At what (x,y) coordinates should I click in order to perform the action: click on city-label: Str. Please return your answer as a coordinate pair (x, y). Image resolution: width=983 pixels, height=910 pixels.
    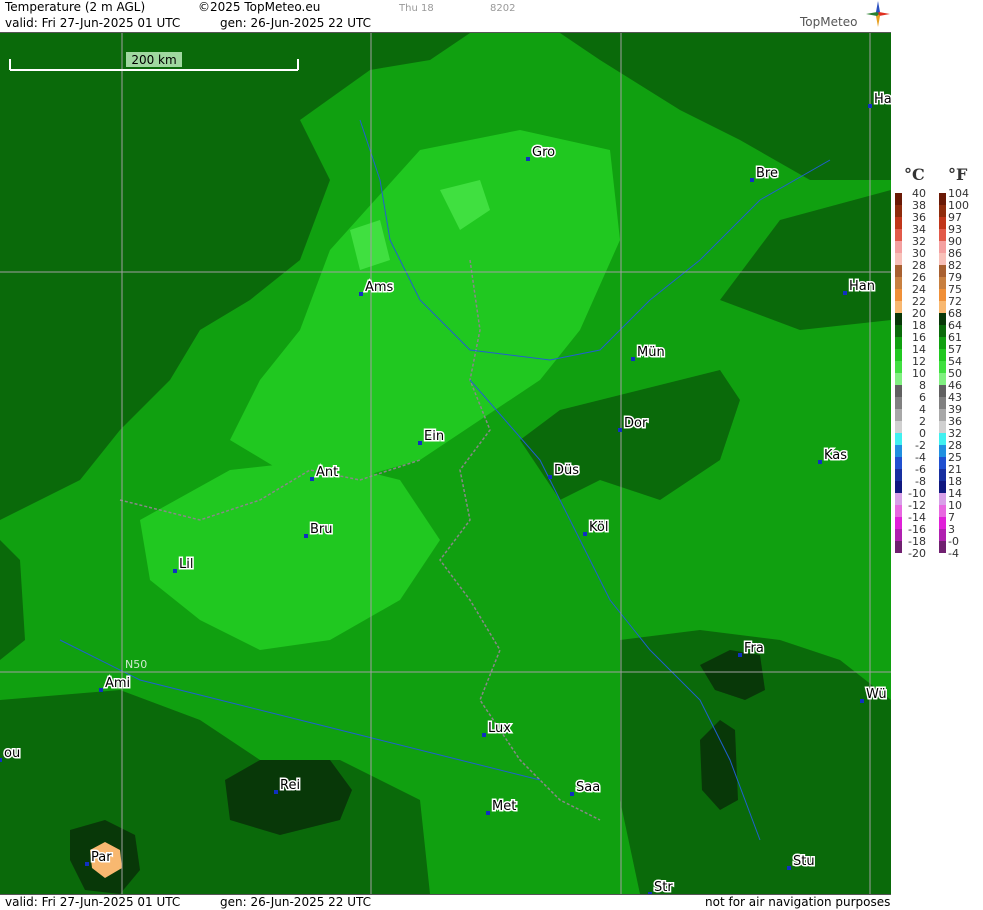
    Looking at the image, I should click on (663, 887).